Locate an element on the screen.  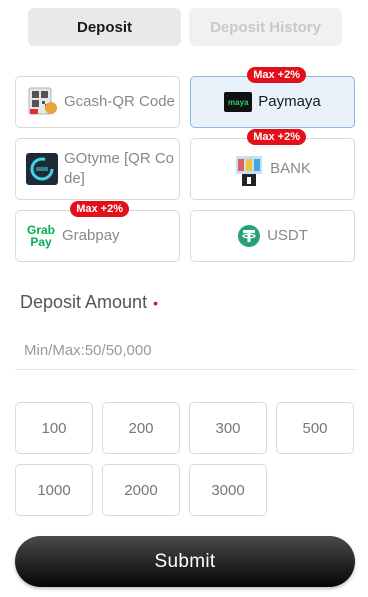
gotyme-icon is located at coordinates (42, 169).